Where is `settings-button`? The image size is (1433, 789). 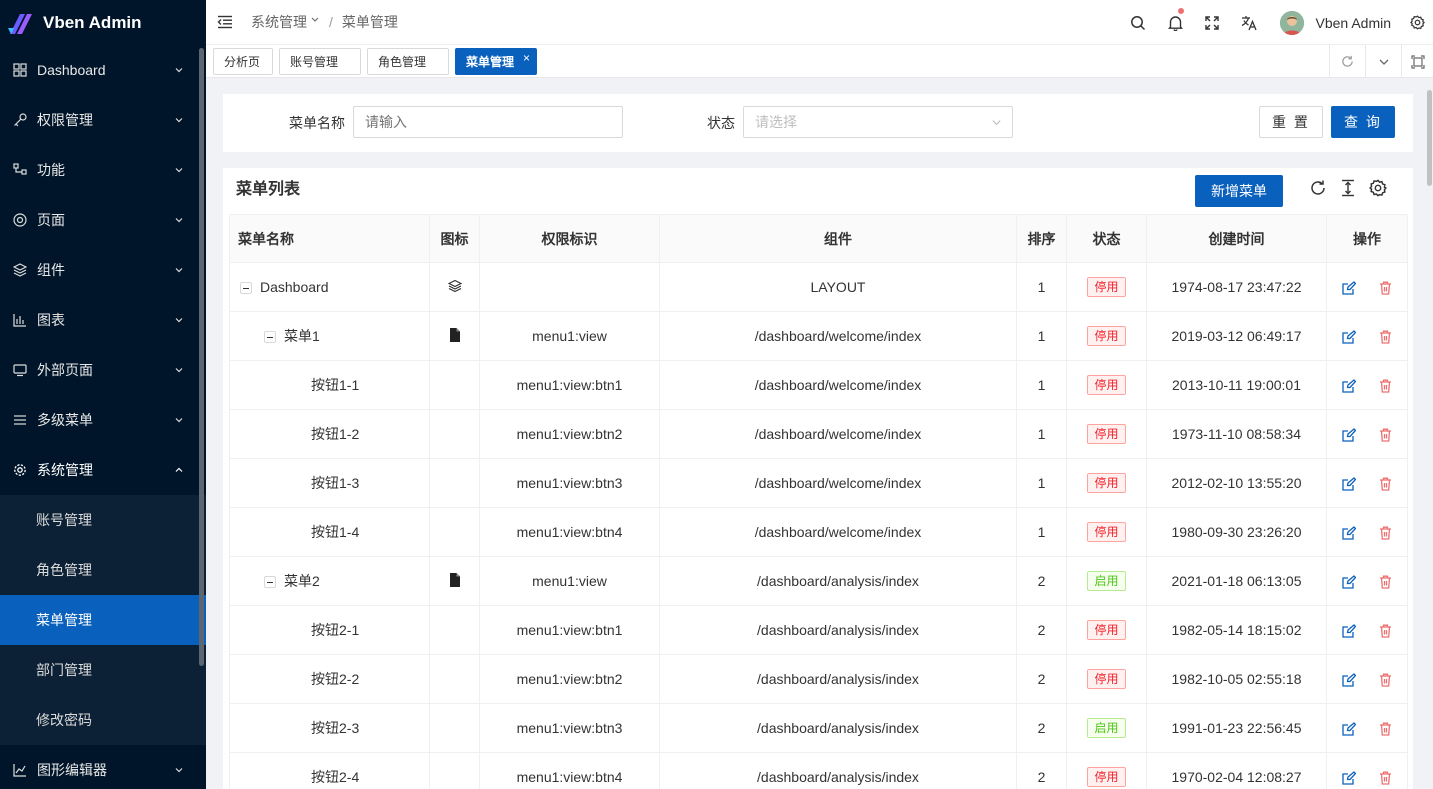
settings-button is located at coordinates (1417, 22).